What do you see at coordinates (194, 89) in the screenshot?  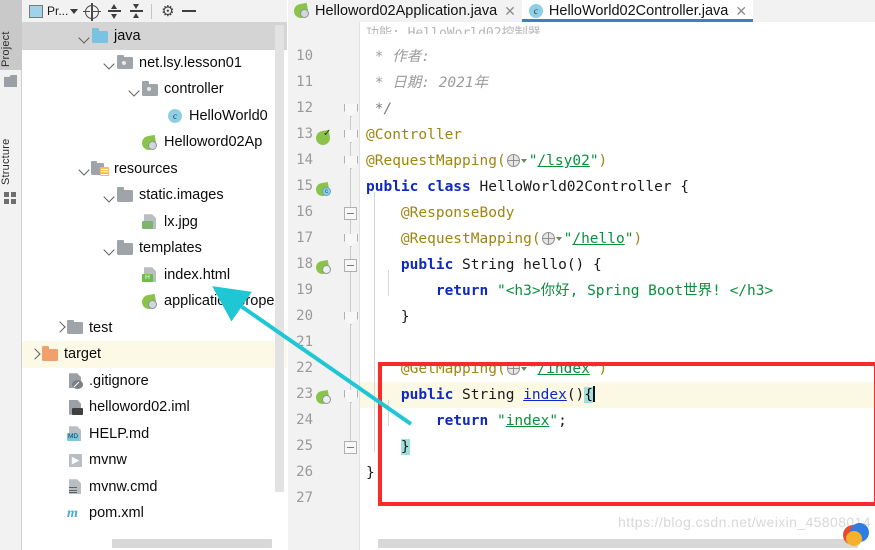 I see `tree-item-label: controller` at bounding box center [194, 89].